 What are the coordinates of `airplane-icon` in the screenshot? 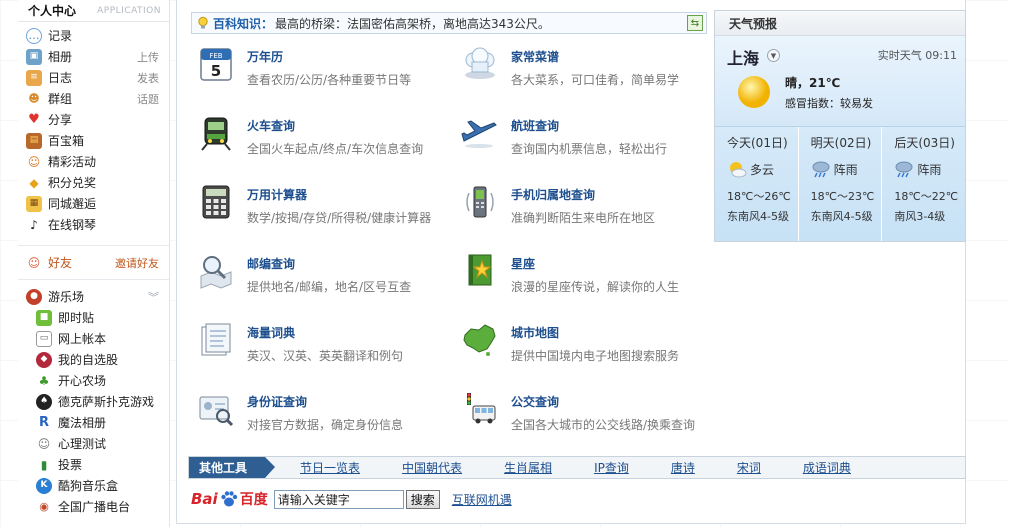 It's located at (479, 134).